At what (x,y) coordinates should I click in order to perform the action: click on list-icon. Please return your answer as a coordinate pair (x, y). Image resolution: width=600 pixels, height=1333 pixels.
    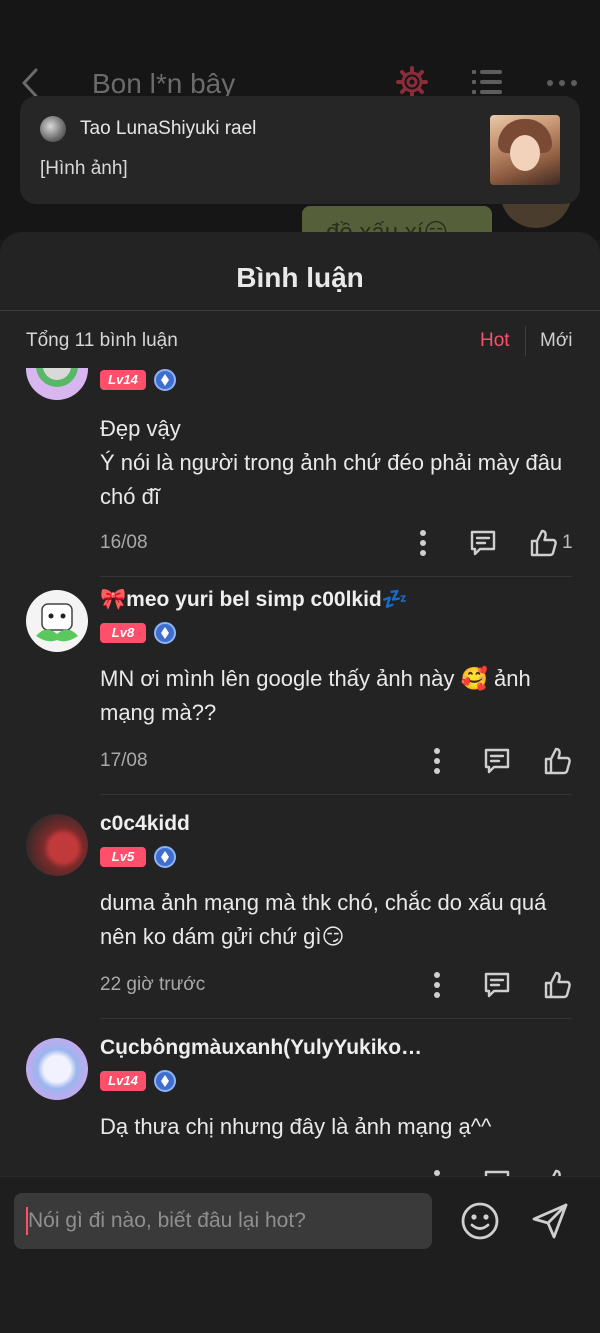
    Looking at the image, I should click on (487, 82).